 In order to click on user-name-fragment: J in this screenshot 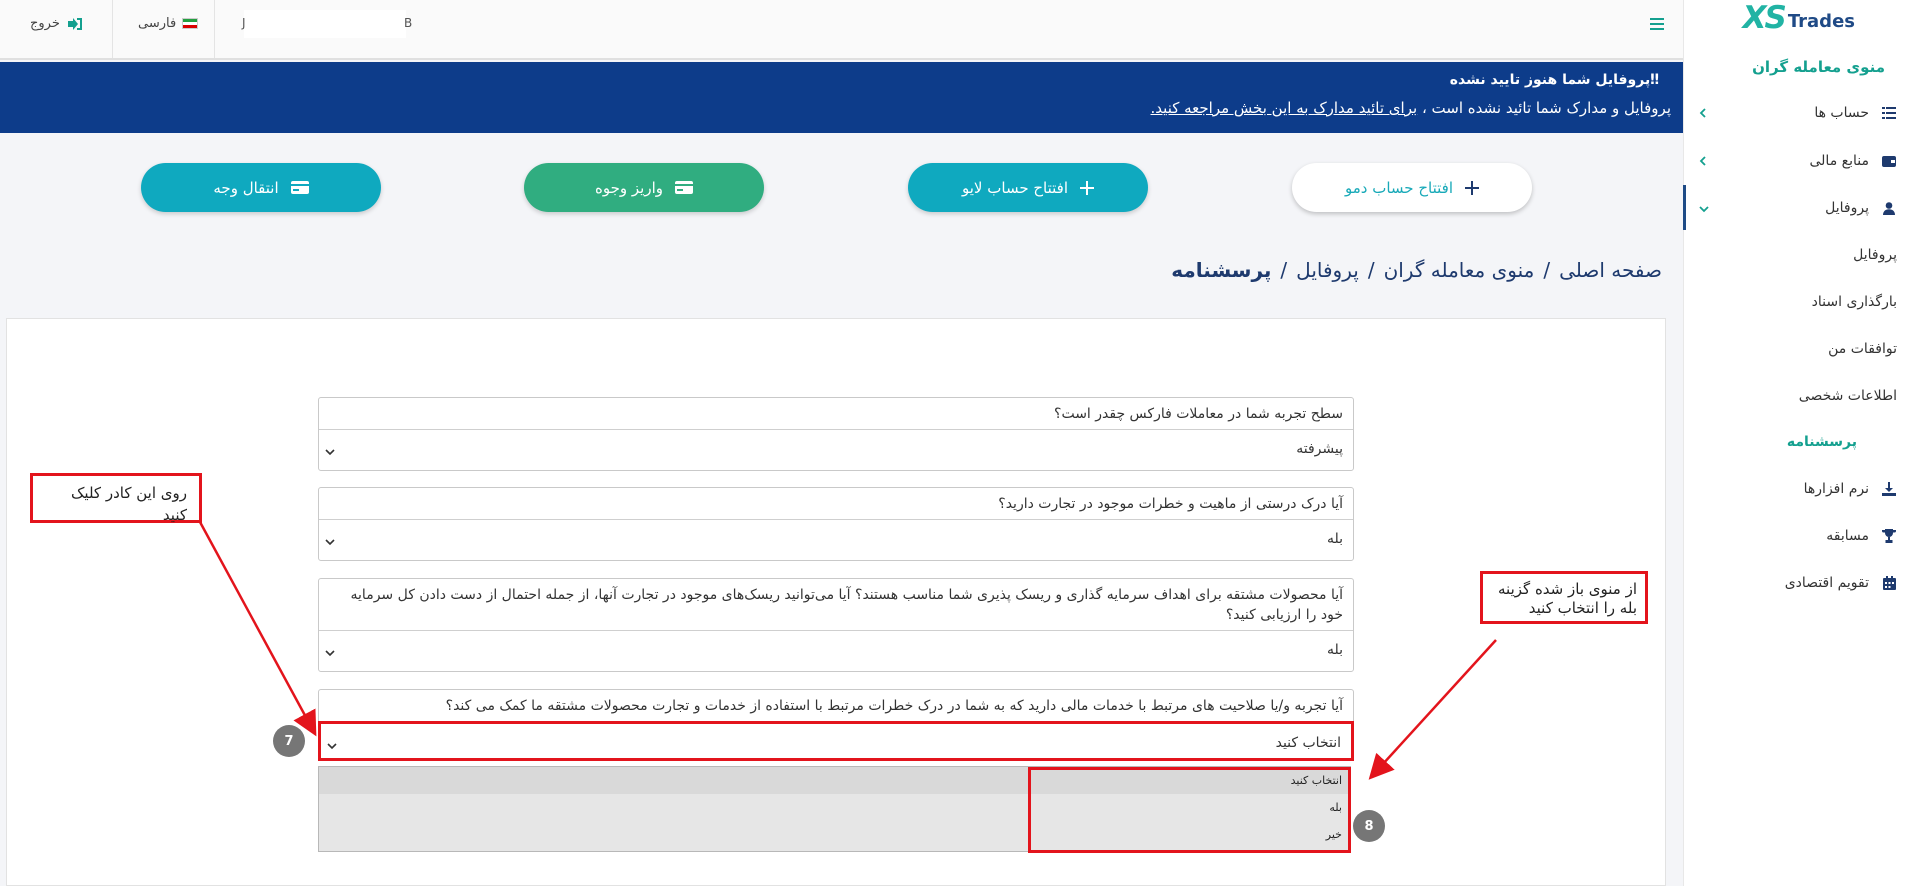, I will do `click(244, 23)`.